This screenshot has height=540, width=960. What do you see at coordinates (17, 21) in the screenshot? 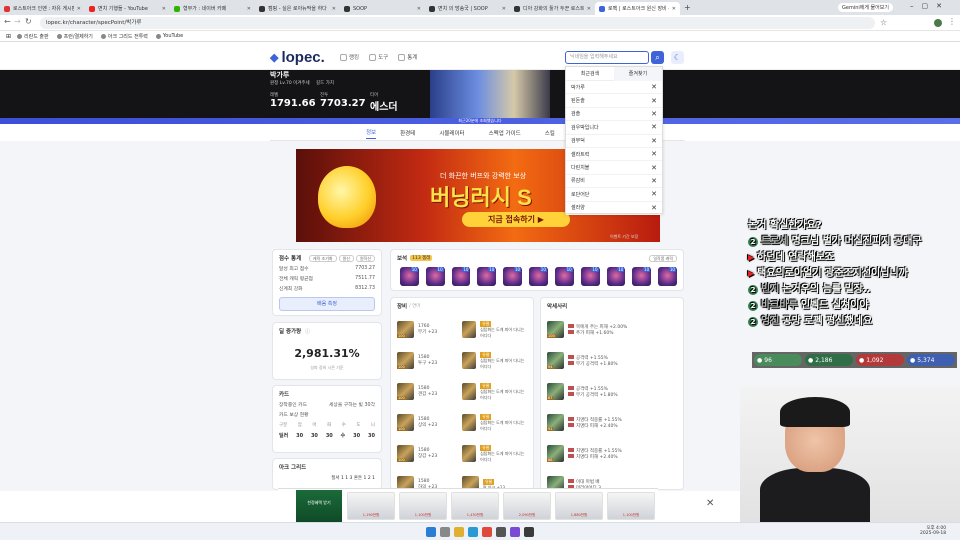
I see `forward-icon: →` at bounding box center [17, 21].